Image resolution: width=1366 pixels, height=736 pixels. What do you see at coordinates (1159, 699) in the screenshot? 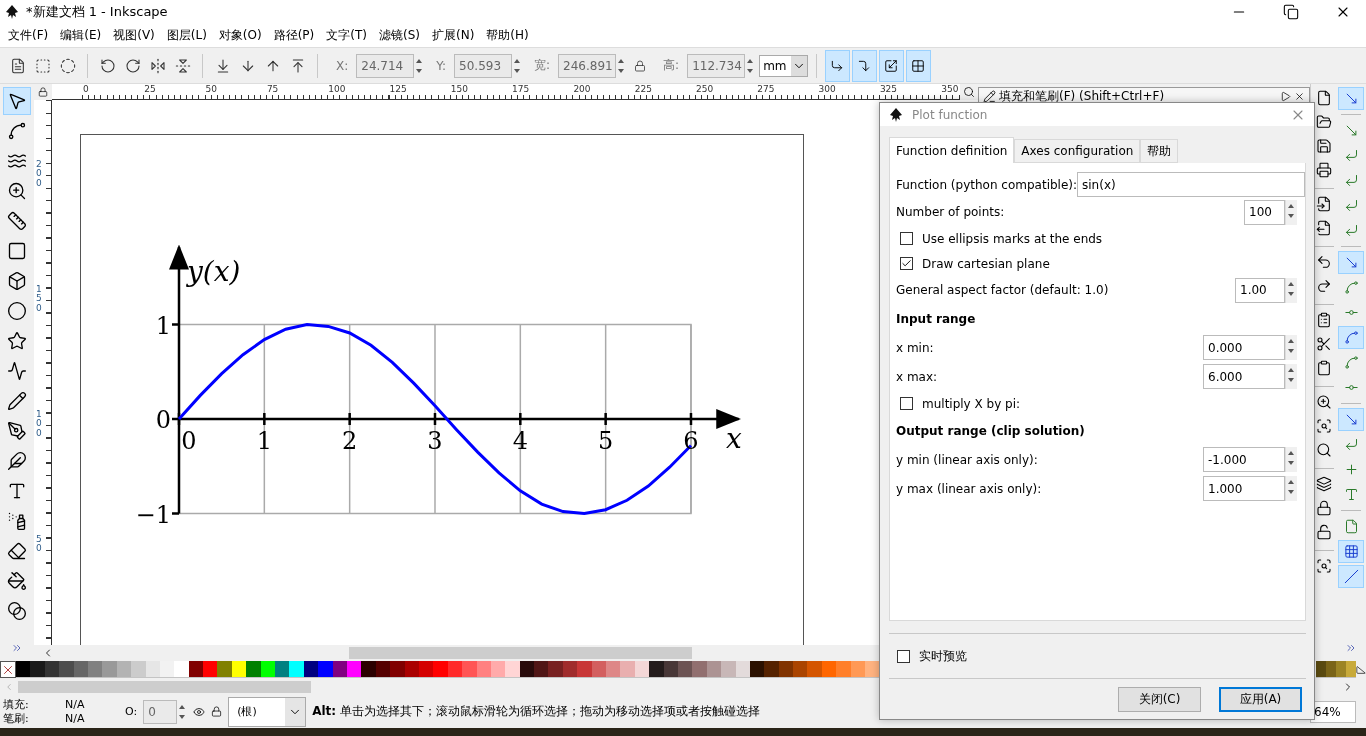
I see `dialog-button: 关闭(C)` at bounding box center [1159, 699].